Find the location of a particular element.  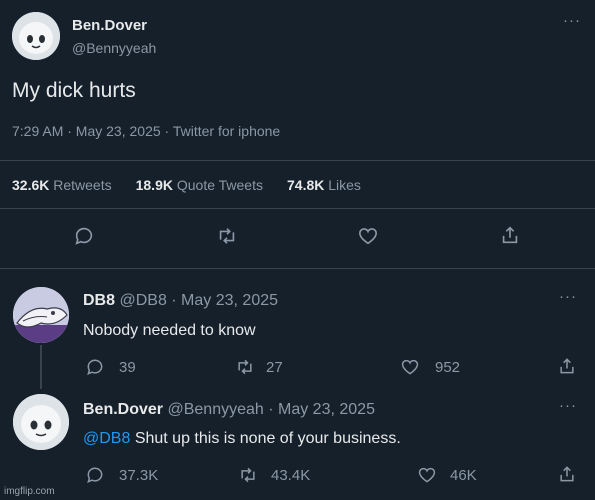

reply-handle-date: @Bennyyeah · May 23, 2025 is located at coordinates (270, 409).